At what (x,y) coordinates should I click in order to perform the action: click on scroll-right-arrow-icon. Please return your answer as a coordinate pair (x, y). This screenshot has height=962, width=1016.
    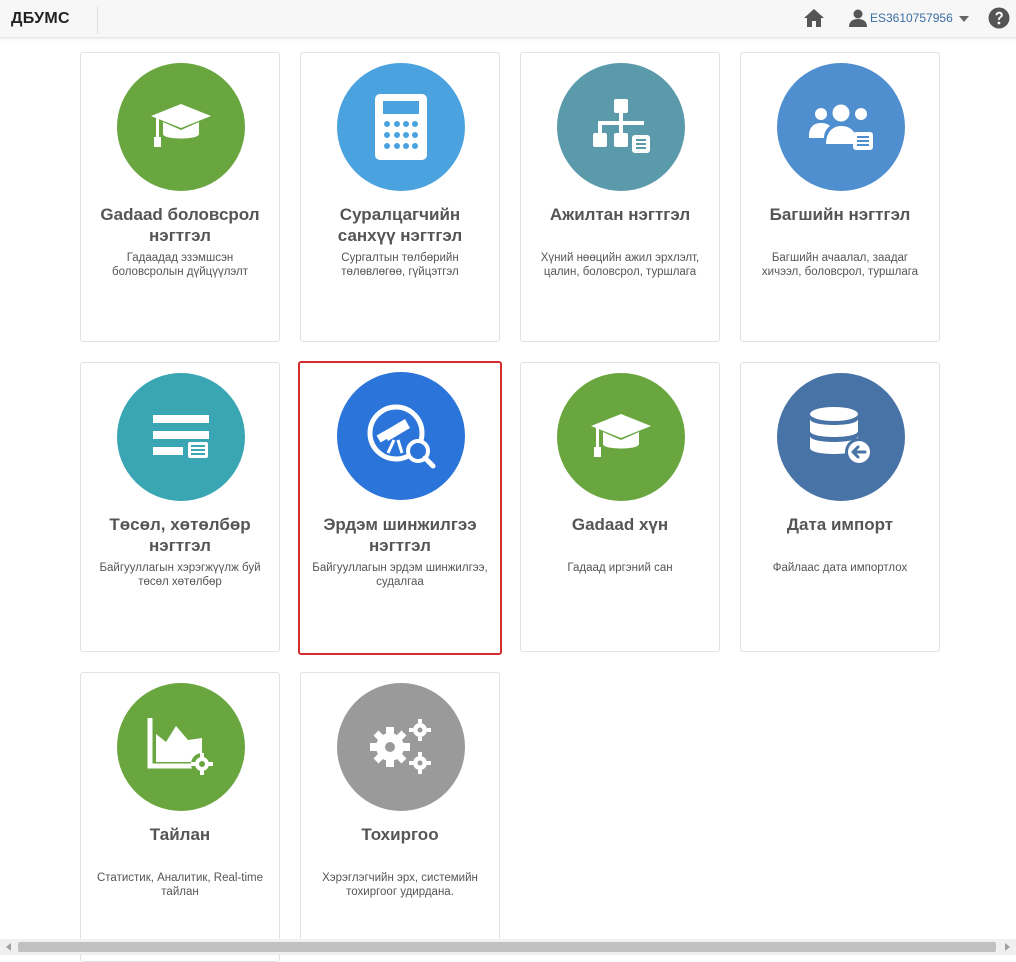
    Looking at the image, I should click on (1007, 947).